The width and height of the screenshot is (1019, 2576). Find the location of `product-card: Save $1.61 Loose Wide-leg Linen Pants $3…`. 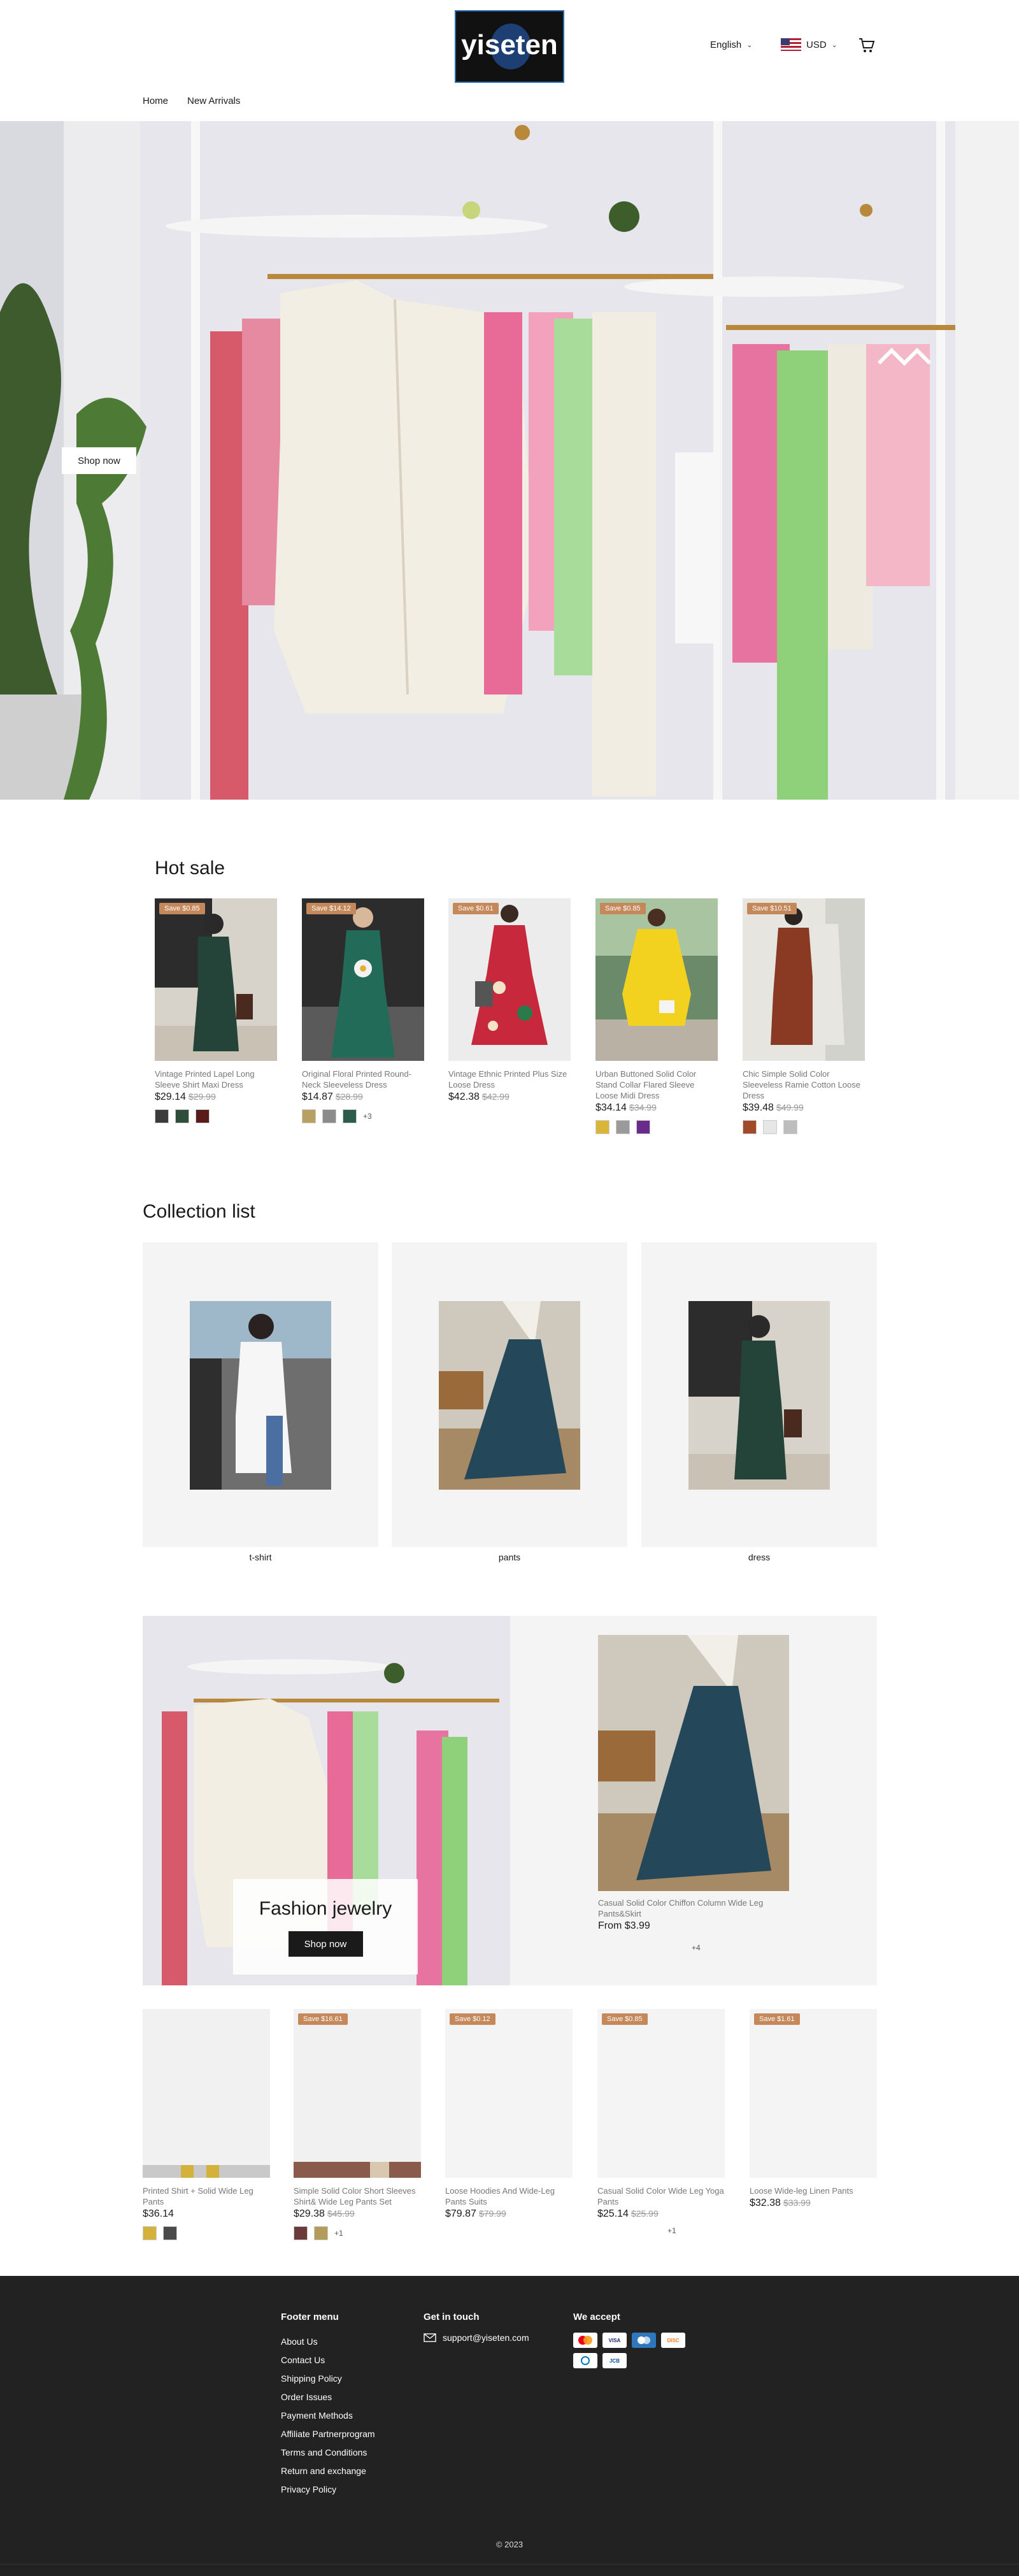

product-card: Save $1.61 Loose Wide-leg Linen Pants $3… is located at coordinates (813, 2109).